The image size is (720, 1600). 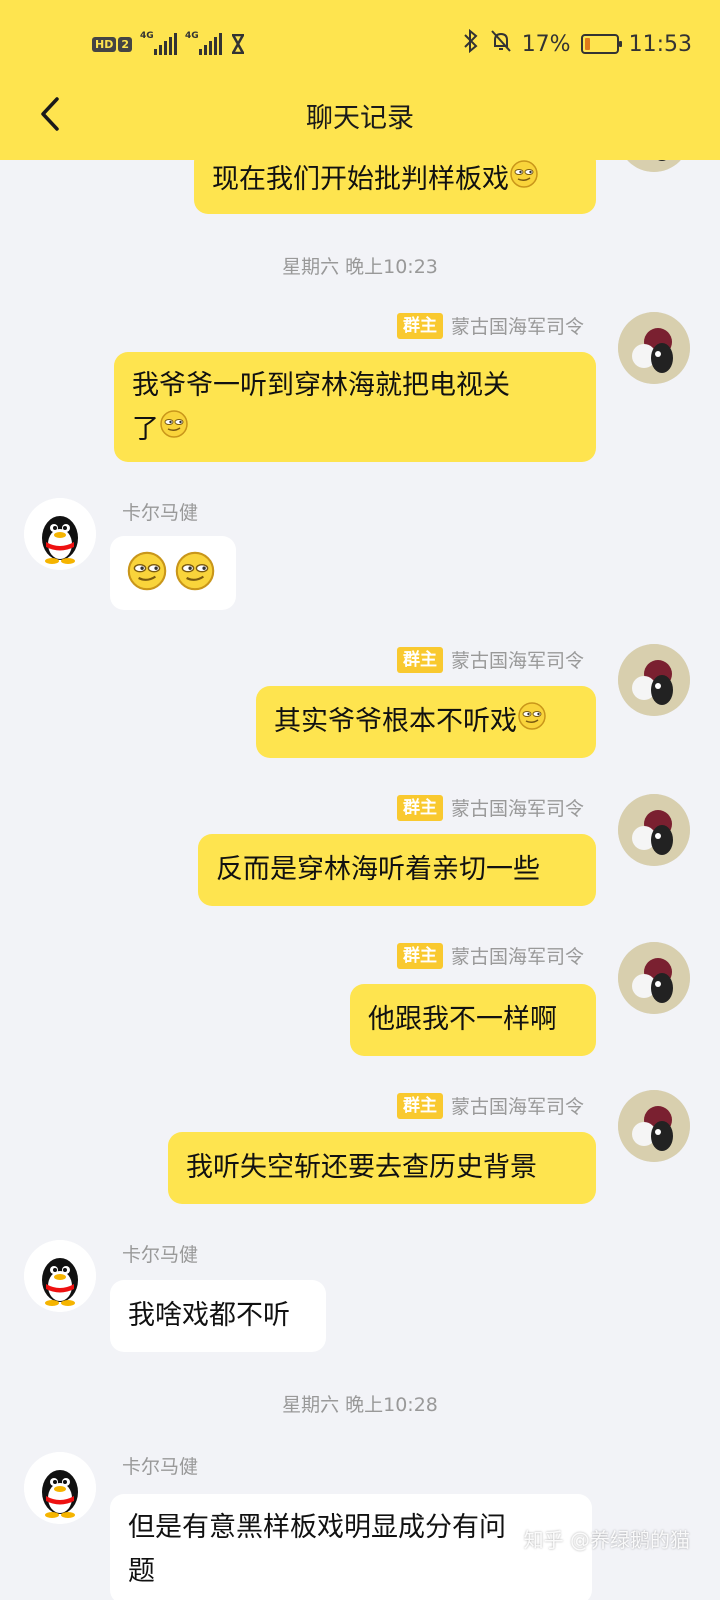 What do you see at coordinates (577, 44) in the screenshot?
I see `status-bar-right: 17% 11:53` at bounding box center [577, 44].